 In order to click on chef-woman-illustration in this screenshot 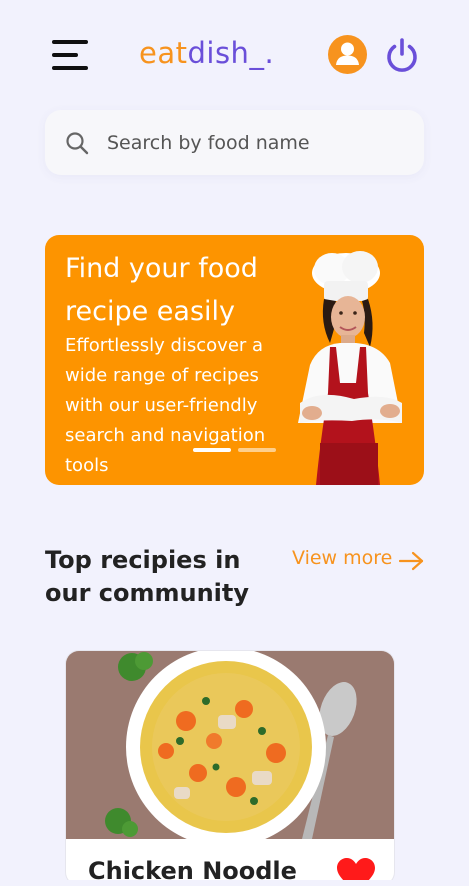, I will do `click(350, 368)`.